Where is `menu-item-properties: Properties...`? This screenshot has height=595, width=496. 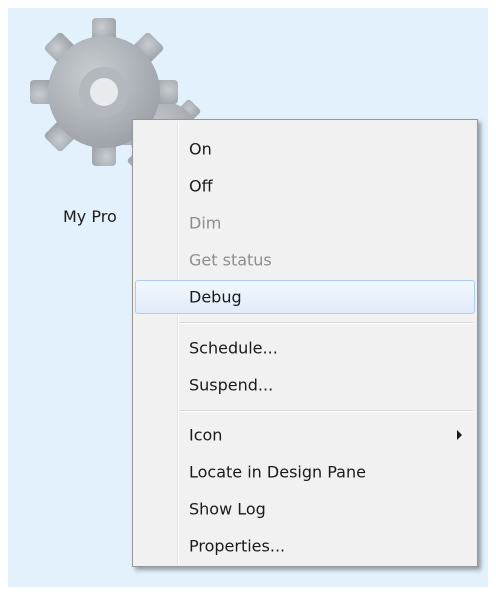 menu-item-properties: Properties... is located at coordinates (305, 546).